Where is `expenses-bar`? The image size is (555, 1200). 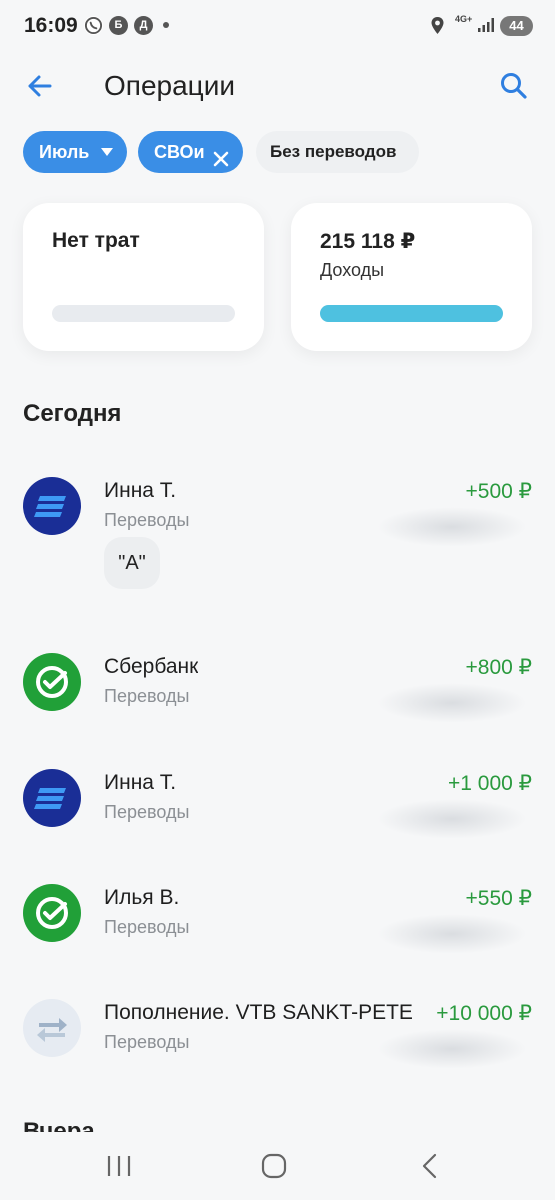 expenses-bar is located at coordinates (143, 313).